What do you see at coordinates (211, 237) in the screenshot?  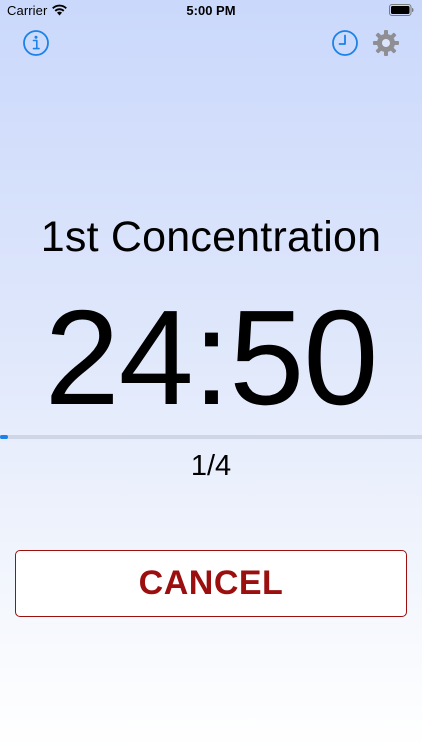 I see `phase-title: 1st Concentration` at bounding box center [211, 237].